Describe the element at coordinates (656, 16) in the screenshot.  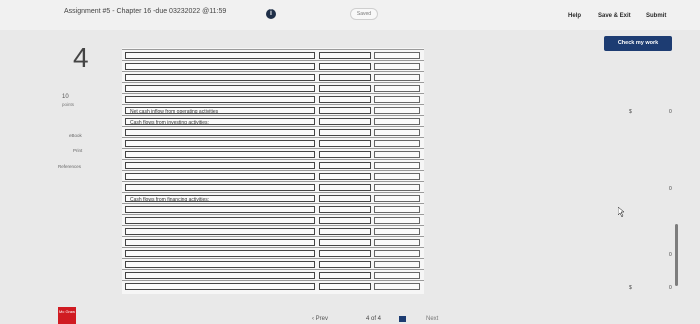
I see `submit-link: Submit` at that location.